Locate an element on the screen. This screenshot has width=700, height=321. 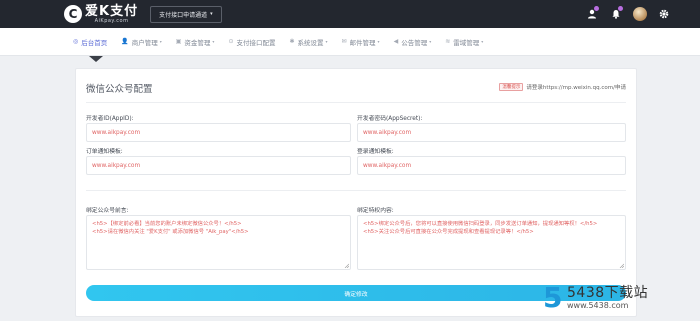
appid-input: www.aikpay.com is located at coordinates (218, 132).